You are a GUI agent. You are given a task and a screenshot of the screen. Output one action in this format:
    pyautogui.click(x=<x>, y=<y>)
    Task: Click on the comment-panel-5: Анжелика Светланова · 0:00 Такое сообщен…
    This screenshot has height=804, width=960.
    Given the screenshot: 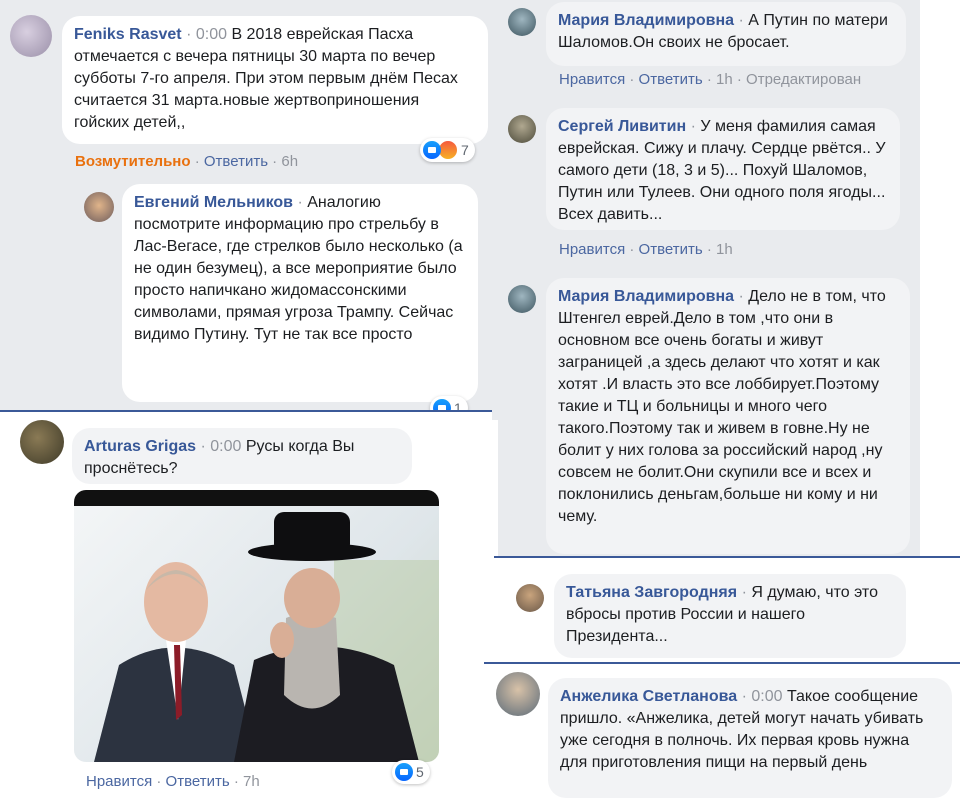 What is the action you would take?
    pyautogui.click(x=722, y=733)
    